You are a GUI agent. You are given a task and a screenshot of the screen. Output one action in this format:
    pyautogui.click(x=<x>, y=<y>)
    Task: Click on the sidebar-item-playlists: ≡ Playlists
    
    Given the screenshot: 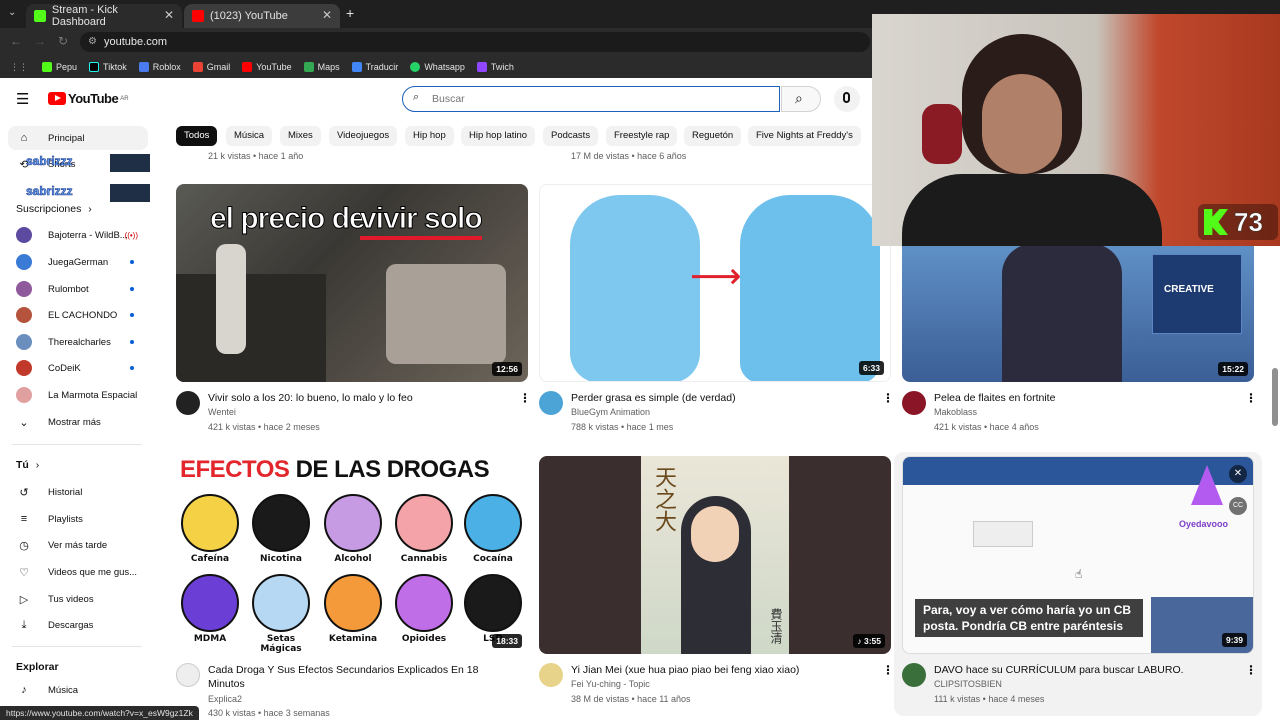 What is the action you would take?
    pyautogui.click(x=78, y=519)
    